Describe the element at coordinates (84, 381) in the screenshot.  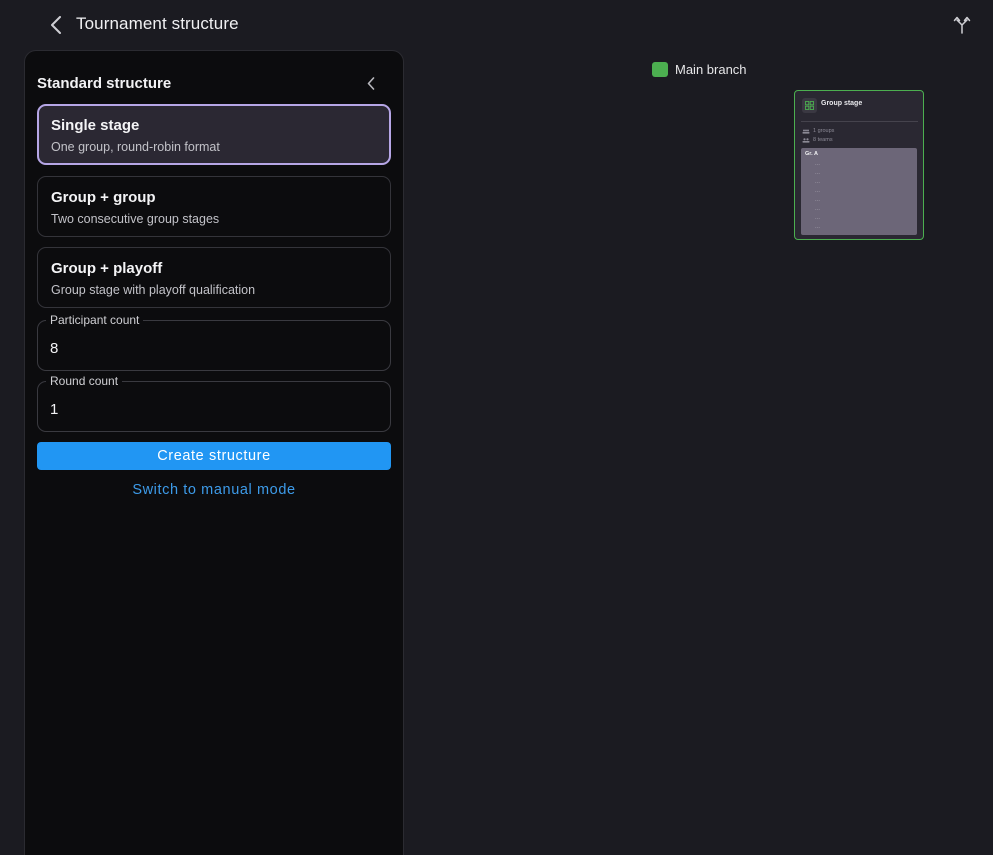
I see `round-count-label: Round count` at that location.